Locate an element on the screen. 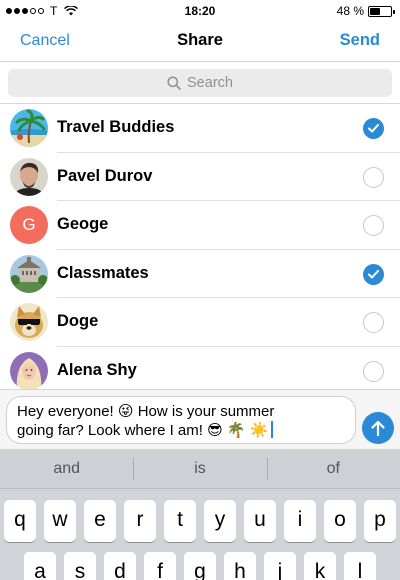 The width and height of the screenshot is (400, 580). keyboard-row-2: a s d f g h j k l is located at coordinates (200, 566).